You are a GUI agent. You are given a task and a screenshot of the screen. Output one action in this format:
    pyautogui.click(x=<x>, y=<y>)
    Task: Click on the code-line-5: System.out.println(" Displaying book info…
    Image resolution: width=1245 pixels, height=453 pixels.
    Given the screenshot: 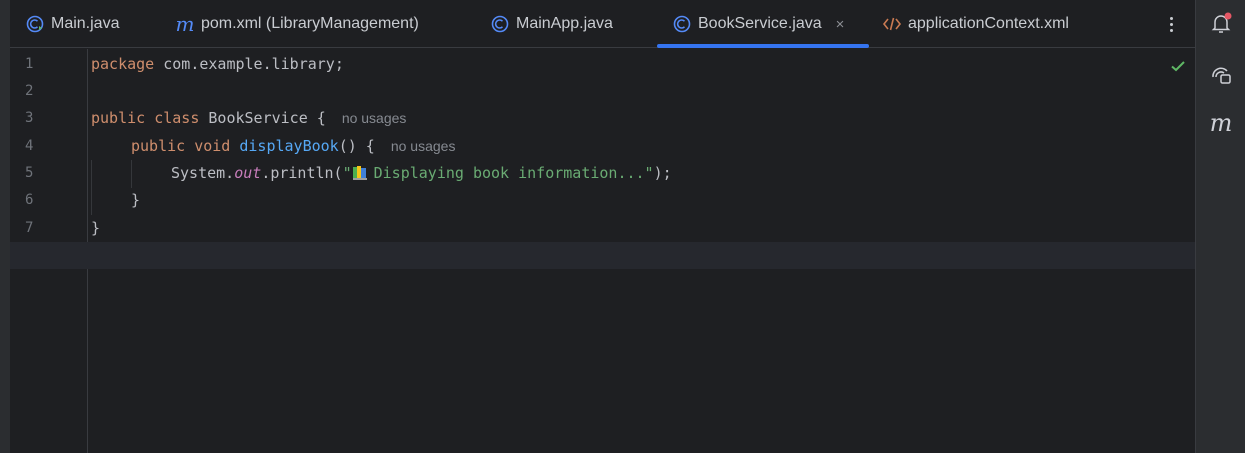 What is the action you would take?
    pyautogui.click(x=421, y=172)
    